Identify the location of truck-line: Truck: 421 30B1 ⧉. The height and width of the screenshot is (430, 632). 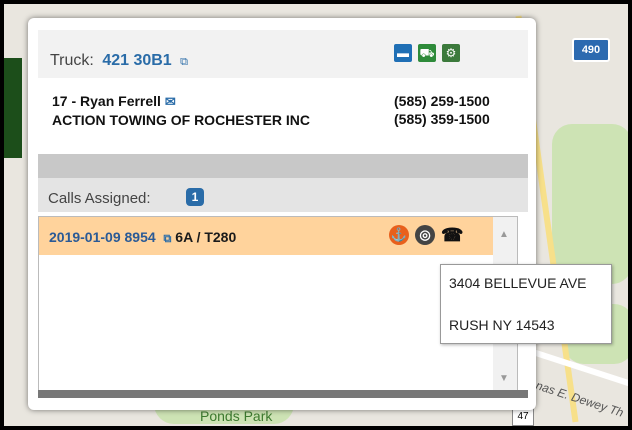
(119, 61).